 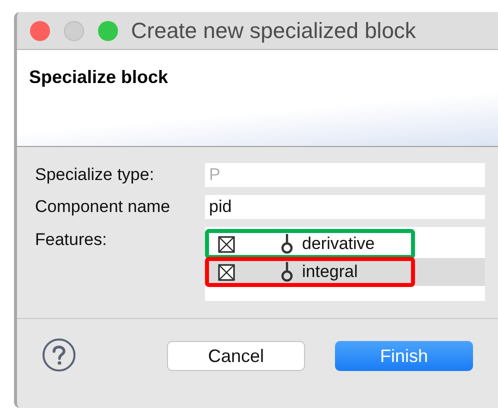 What do you see at coordinates (273, 31) in the screenshot?
I see `window-title: Create new specialized block` at bounding box center [273, 31].